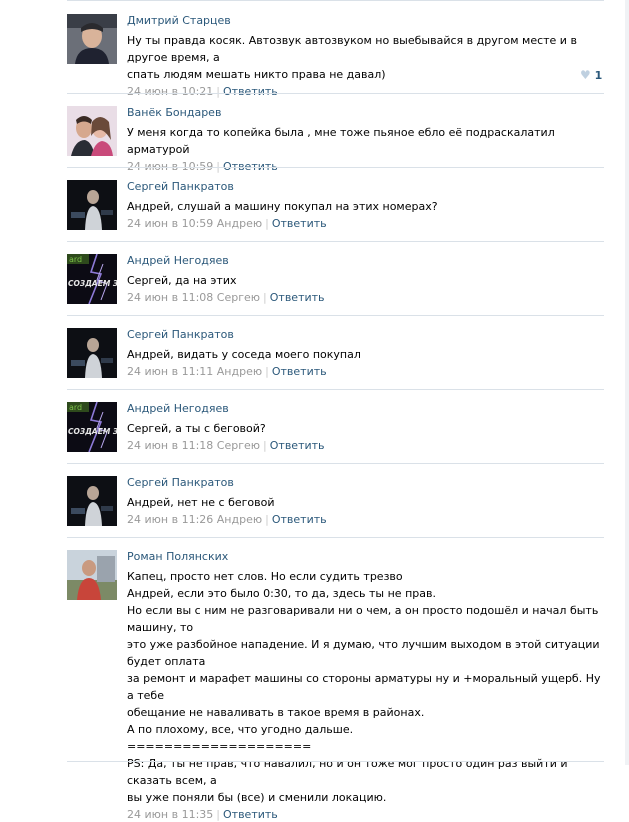 Image resolution: width=629 pixels, height=822 pixels. Describe the element at coordinates (598, 75) in the screenshot. I see `like-count: 1` at that location.